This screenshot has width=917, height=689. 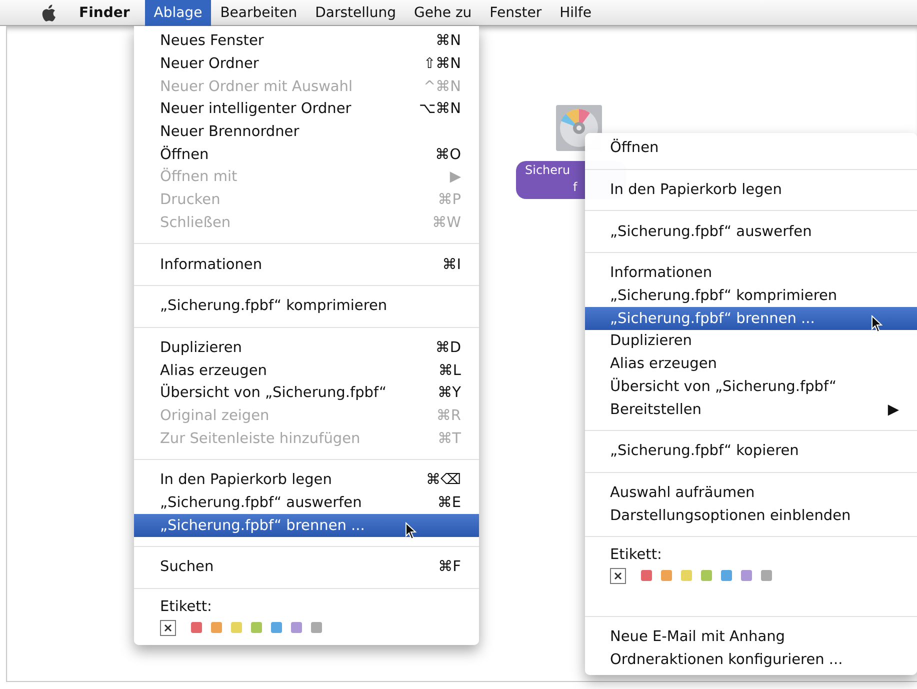 I want to click on menu-bar-item: Finder, so click(x=104, y=13).